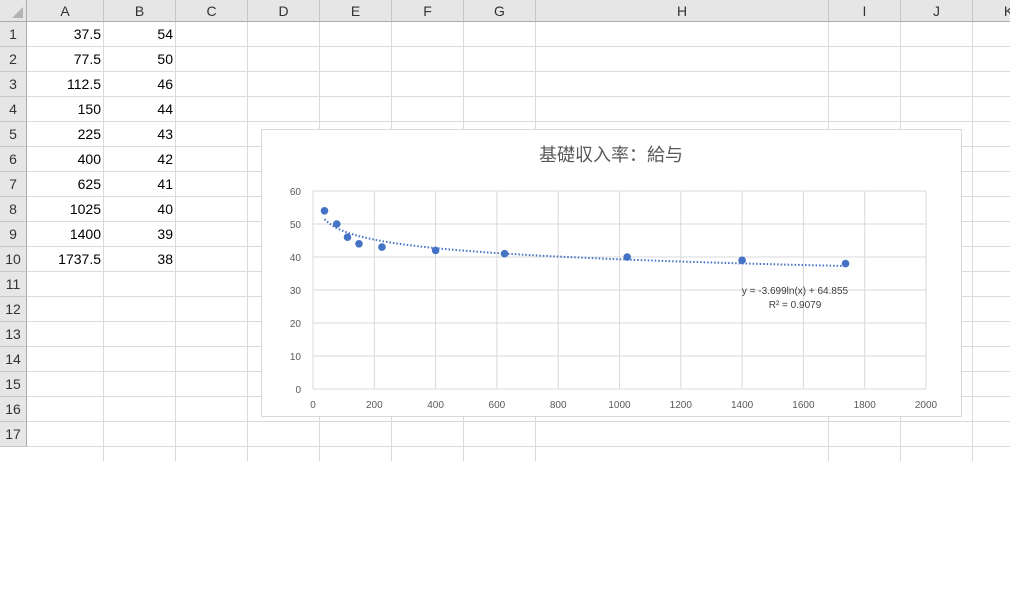 Image resolution: width=1010 pixels, height=614 pixels. Describe the element at coordinates (13, 259) in the screenshot. I see `row-header-10: 10` at that location.